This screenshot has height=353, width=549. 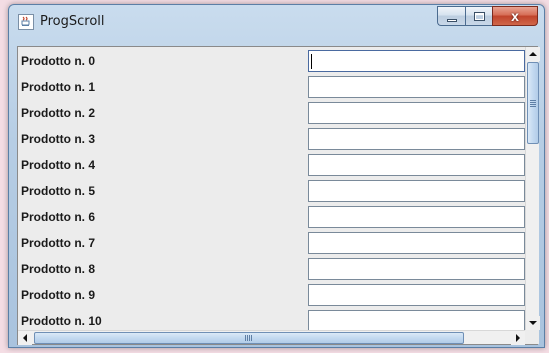 What do you see at coordinates (58, 191) in the screenshot?
I see `product-label: Prodotto n. 5` at bounding box center [58, 191].